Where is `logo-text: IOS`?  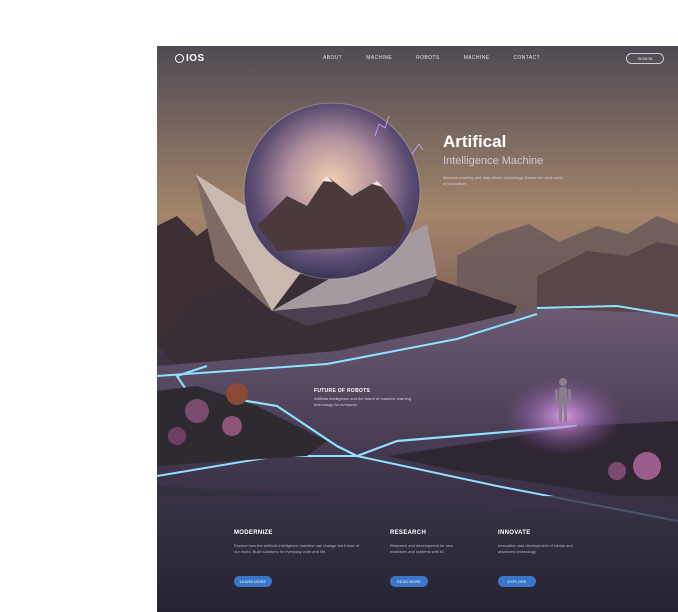 logo-text: IOS is located at coordinates (195, 58).